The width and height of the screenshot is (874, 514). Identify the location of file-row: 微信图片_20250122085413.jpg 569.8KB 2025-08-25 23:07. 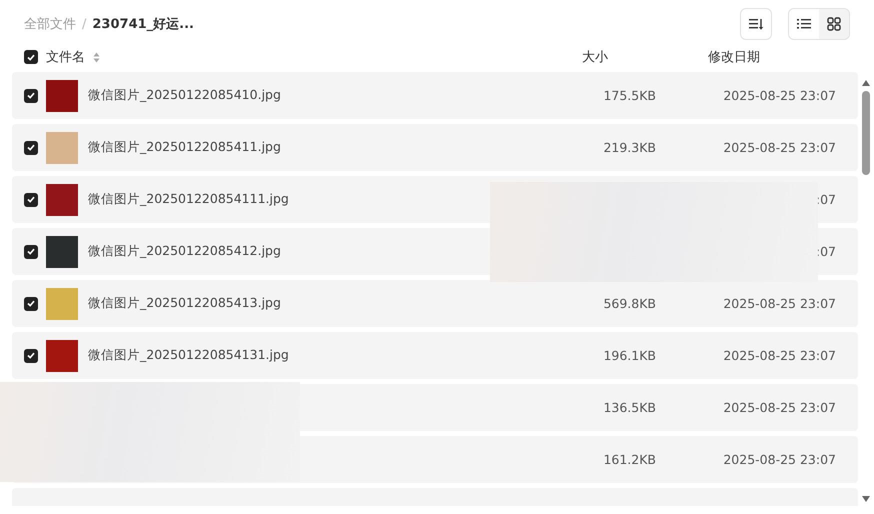
(435, 303).